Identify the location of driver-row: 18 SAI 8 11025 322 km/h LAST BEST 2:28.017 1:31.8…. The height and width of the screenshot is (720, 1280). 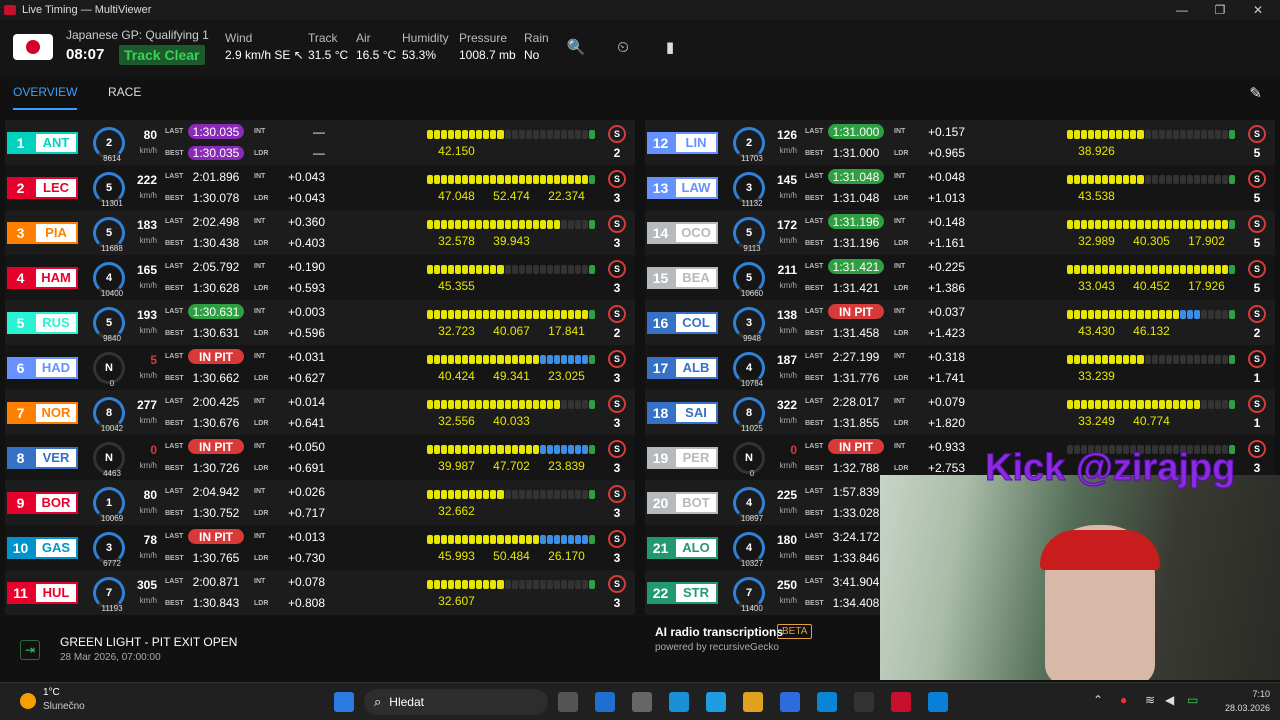
(960, 412).